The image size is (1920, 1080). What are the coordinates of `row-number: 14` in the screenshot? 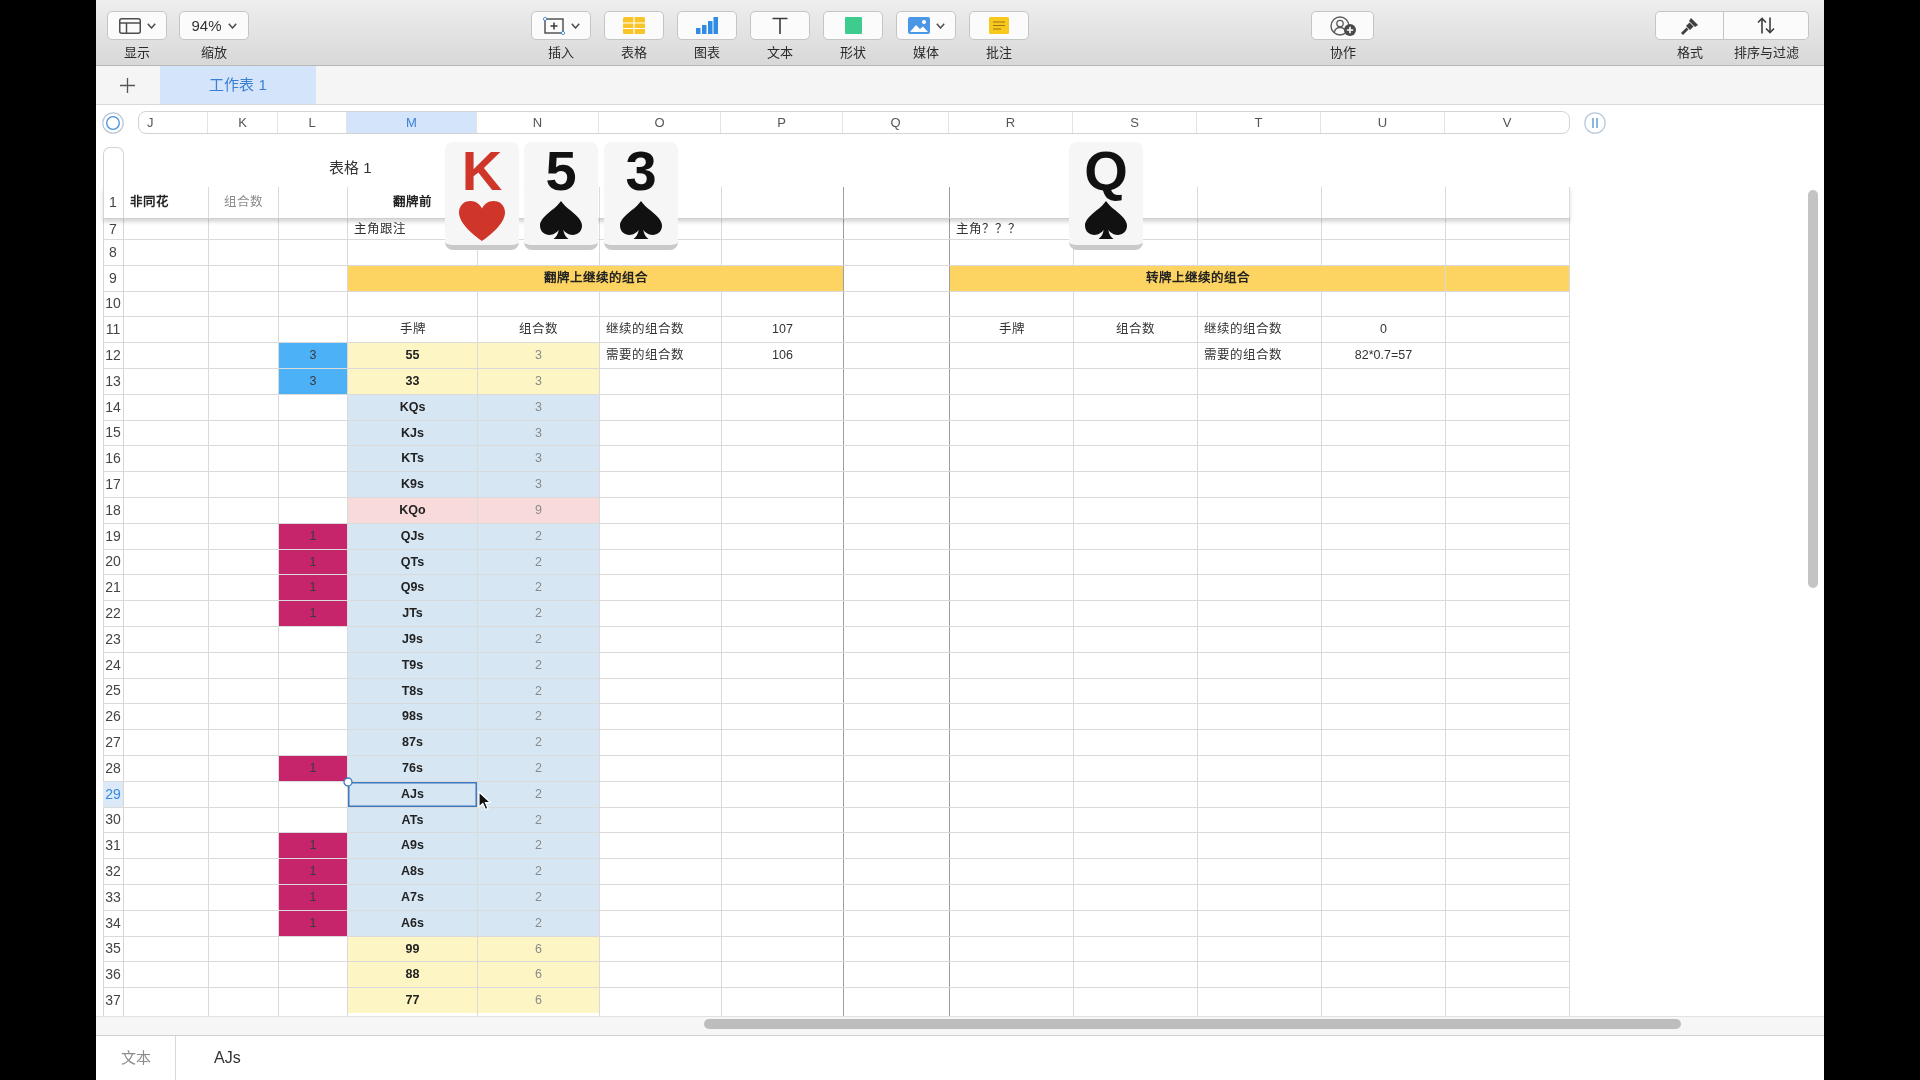 It's located at (113, 407).